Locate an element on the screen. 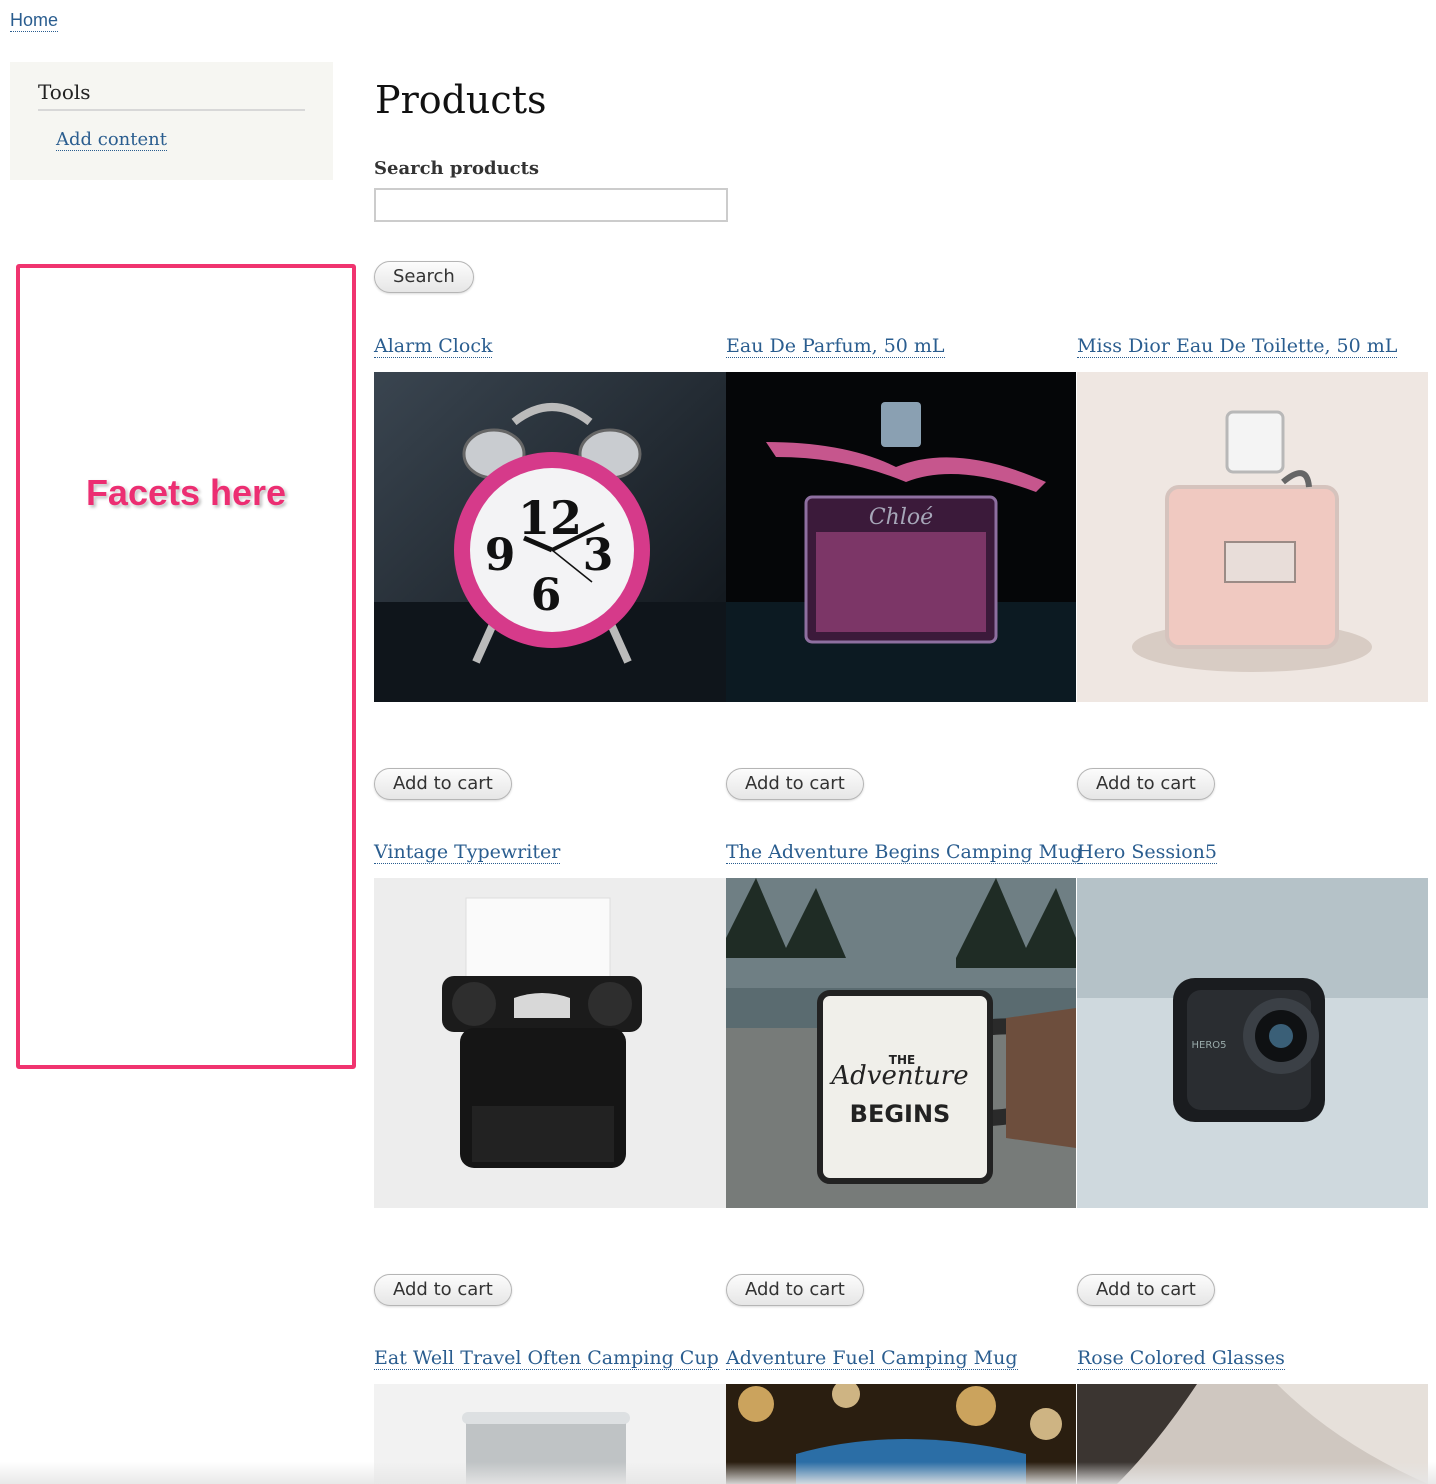  page-title: Products is located at coordinates (461, 100).